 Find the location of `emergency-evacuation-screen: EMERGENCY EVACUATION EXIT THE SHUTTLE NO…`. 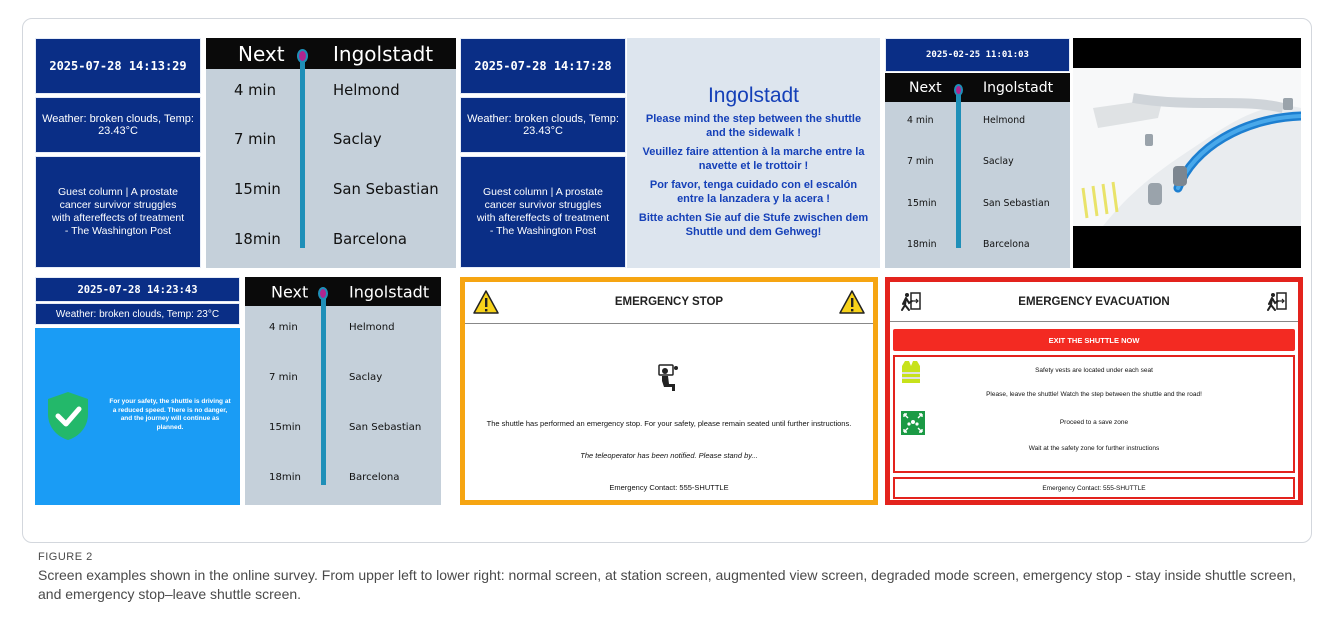

emergency-evacuation-screen: EMERGENCY EVACUATION EXIT THE SHUTTLE NO… is located at coordinates (1094, 391).